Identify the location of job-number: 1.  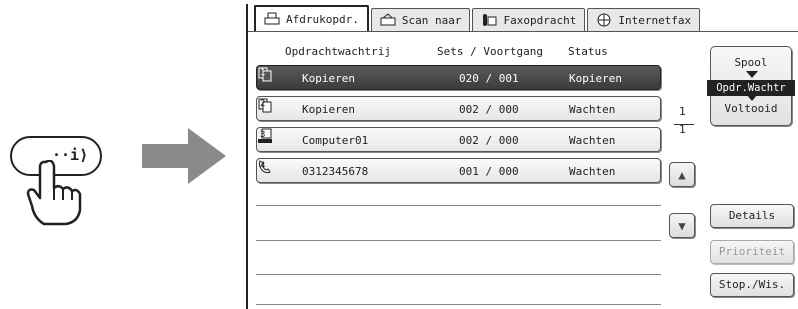
(263, 73).